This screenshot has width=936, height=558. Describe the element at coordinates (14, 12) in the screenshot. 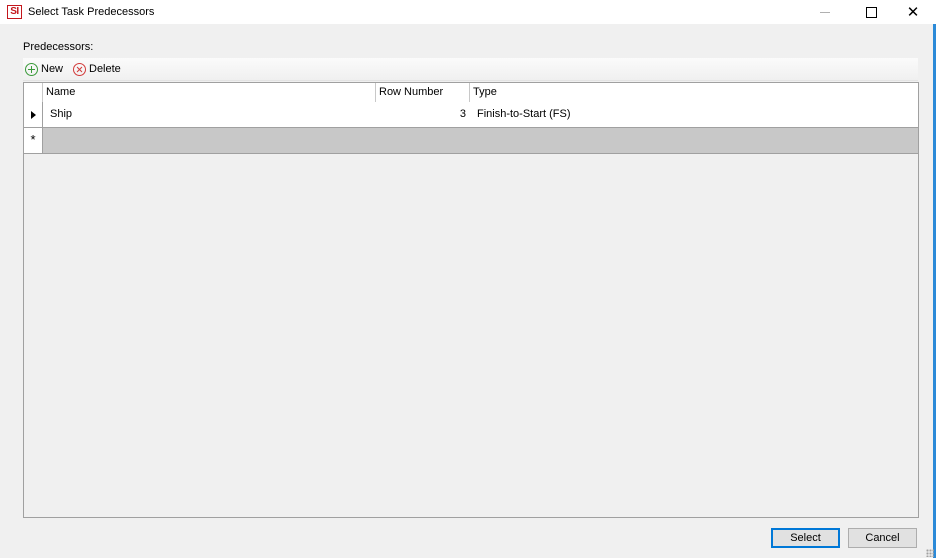

I see `app-logo-icon: SI` at that location.